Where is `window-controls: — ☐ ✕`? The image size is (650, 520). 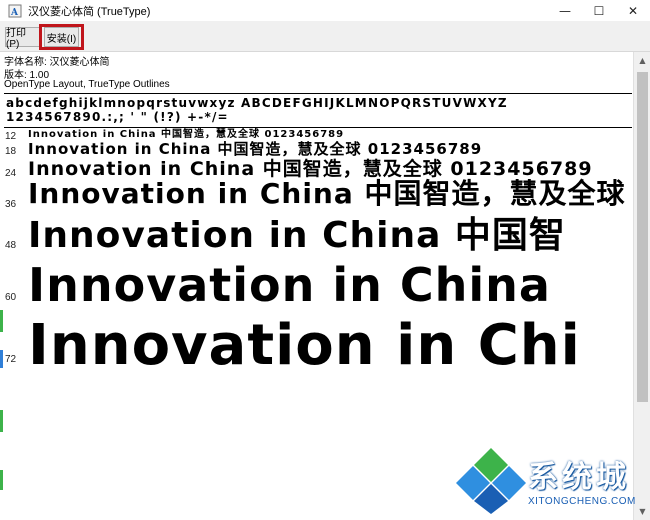
window-controls: — ☐ ✕ is located at coordinates (599, 11).